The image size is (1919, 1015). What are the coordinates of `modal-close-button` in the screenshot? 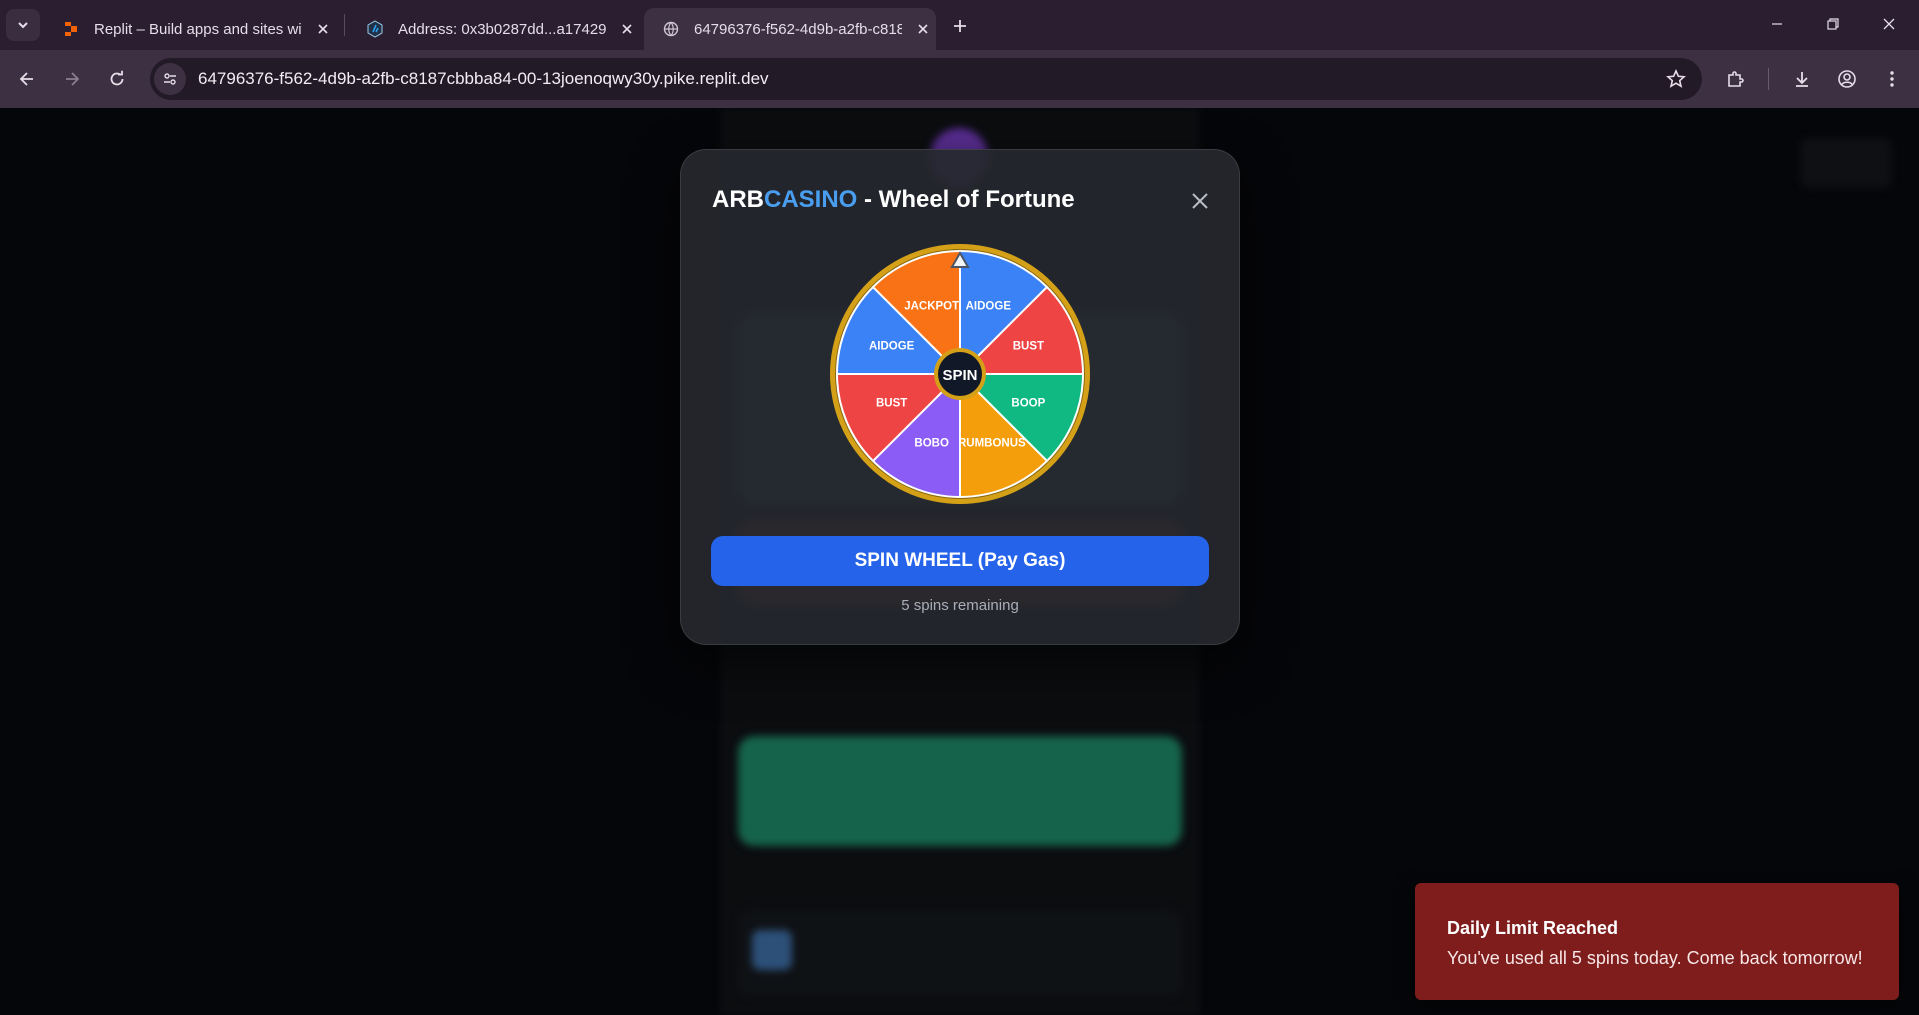 It's located at (1200, 201).